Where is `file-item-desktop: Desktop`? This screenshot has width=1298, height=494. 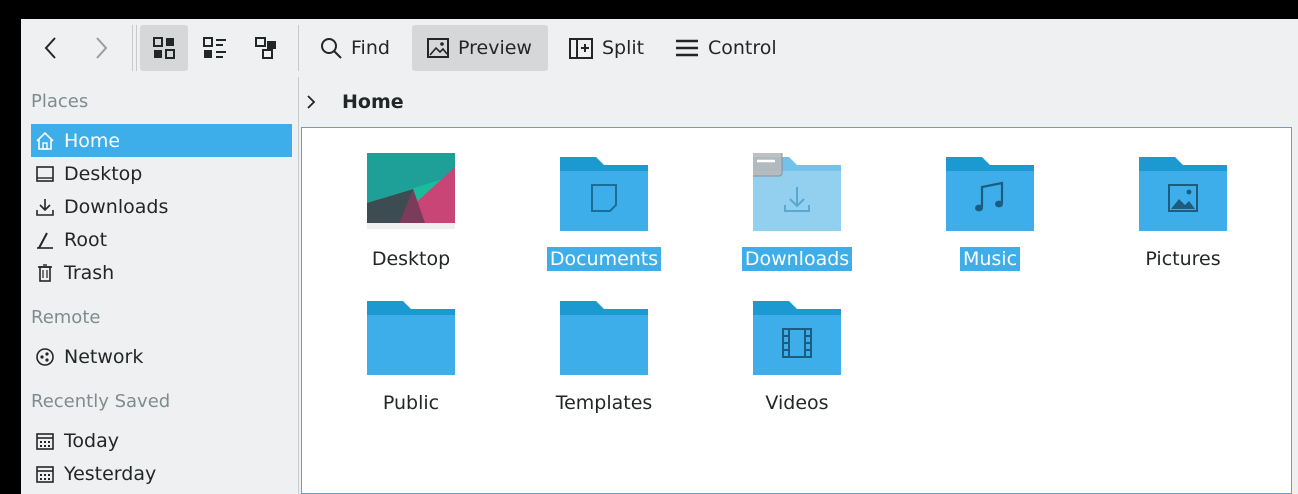
file-item-desktop: Desktop is located at coordinates (411, 212).